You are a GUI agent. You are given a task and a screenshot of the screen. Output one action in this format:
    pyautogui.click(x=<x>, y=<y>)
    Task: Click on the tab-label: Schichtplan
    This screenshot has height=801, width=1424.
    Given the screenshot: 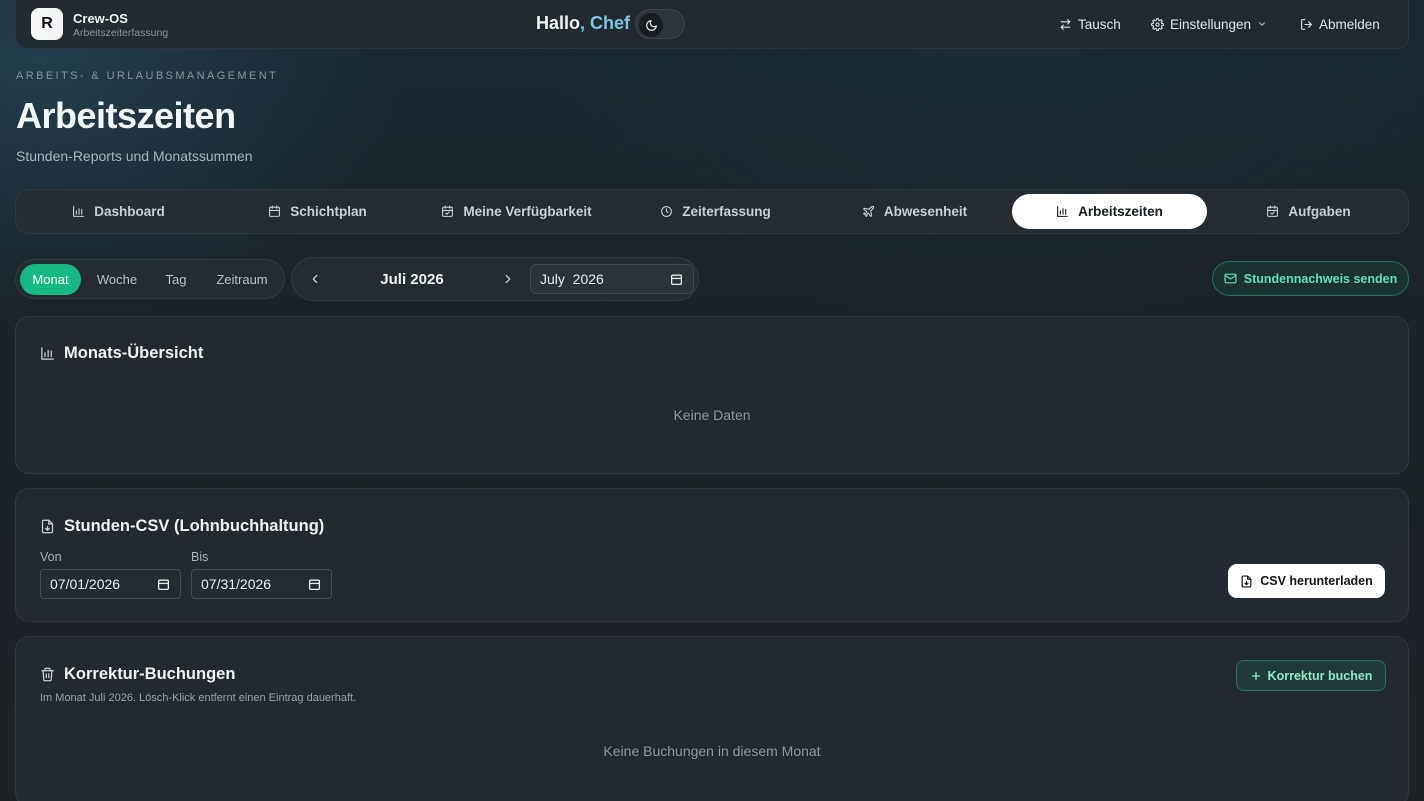 What is the action you would take?
    pyautogui.click(x=328, y=211)
    